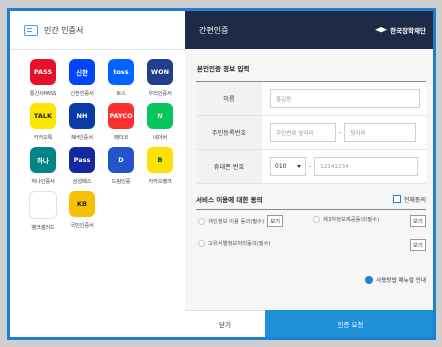 The height and width of the screenshot is (347, 442). Describe the element at coordinates (340, 132) in the screenshot. I see `rrn-dash: -` at that location.